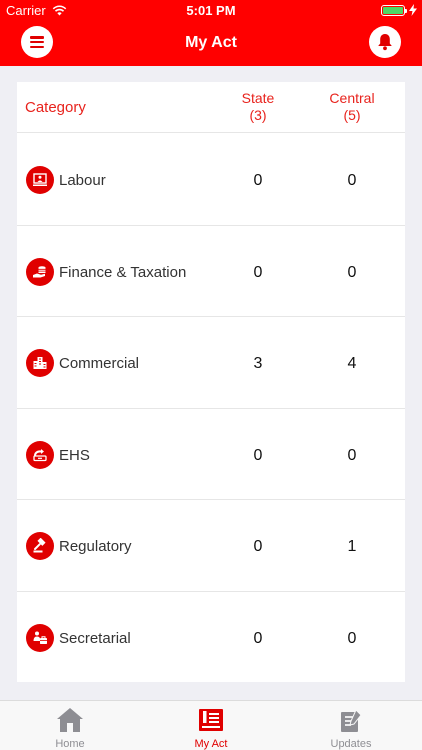 The height and width of the screenshot is (750, 422). I want to click on tab-label: Home, so click(70, 744).